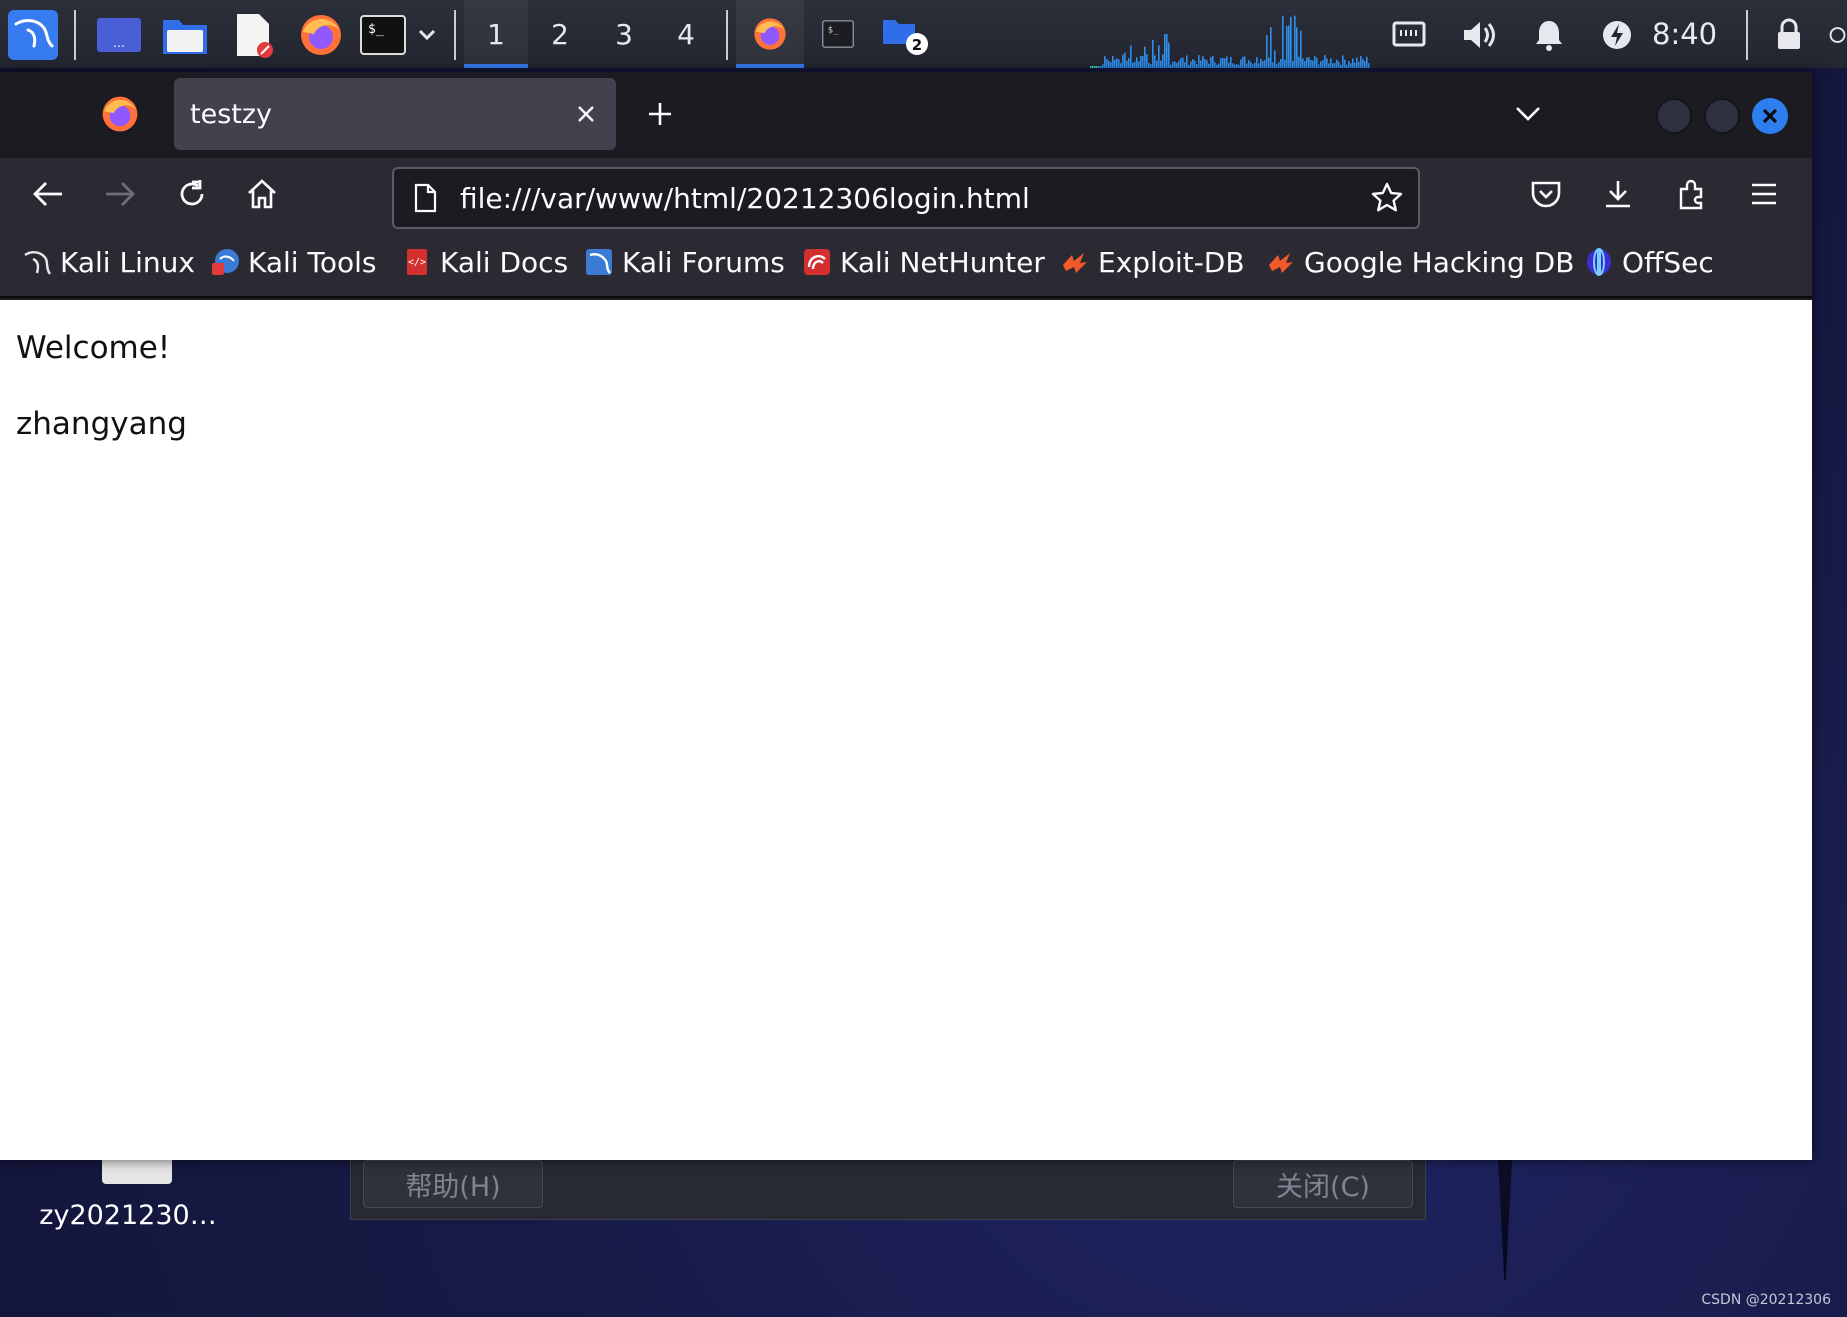  I want to click on home-icon, so click(262, 194).